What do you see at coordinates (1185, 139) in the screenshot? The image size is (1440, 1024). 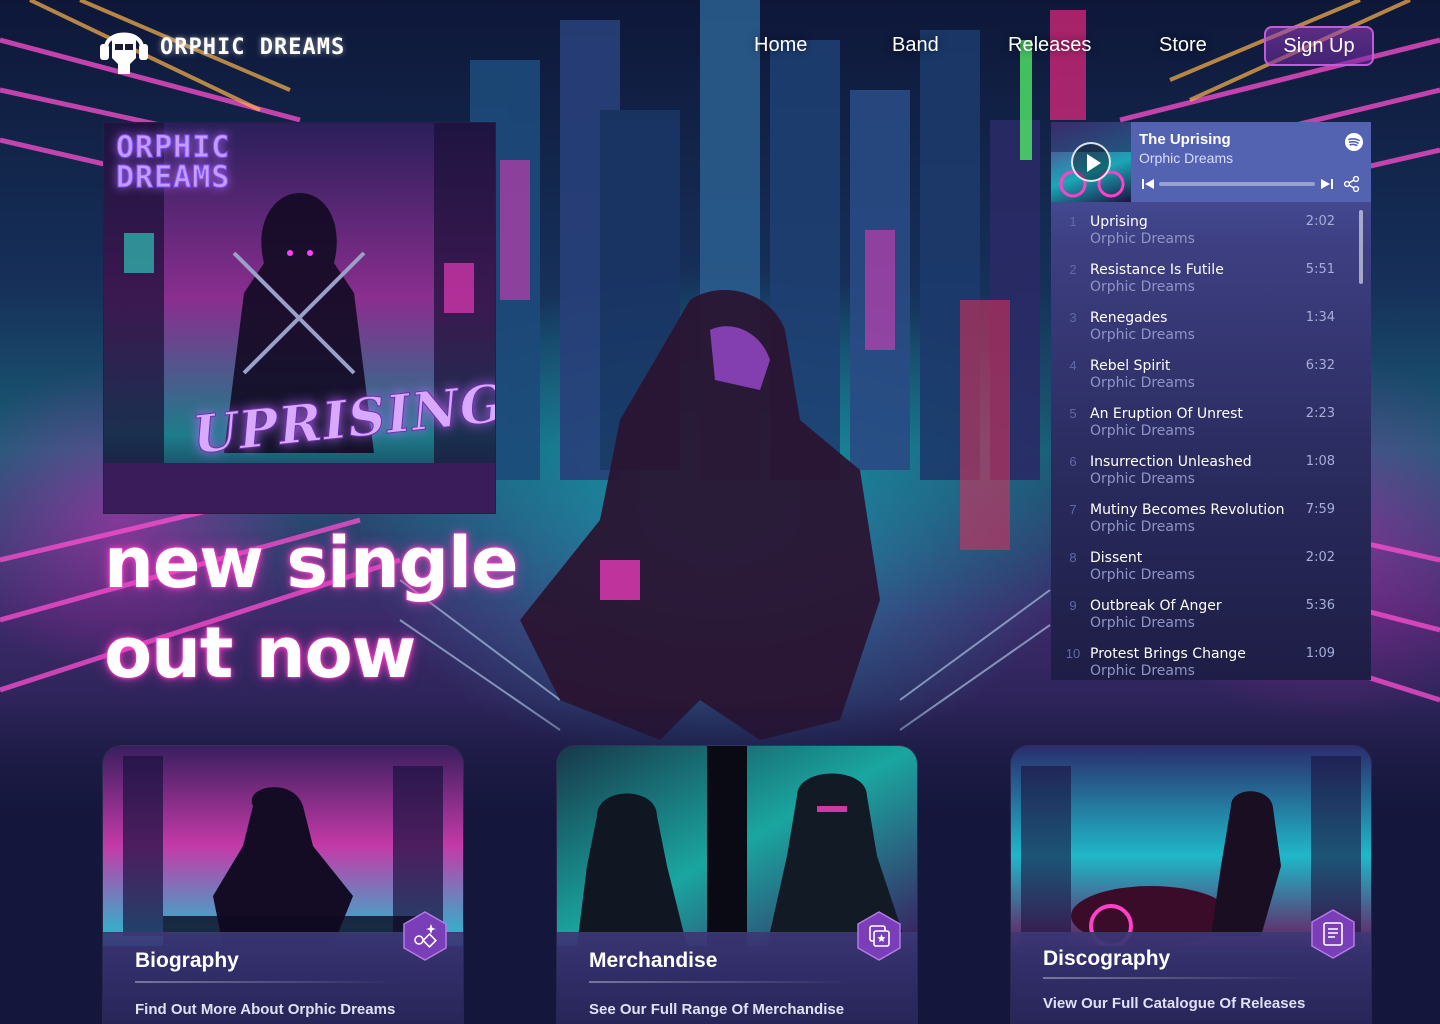 I see `now-playing-title: The Uprising` at bounding box center [1185, 139].